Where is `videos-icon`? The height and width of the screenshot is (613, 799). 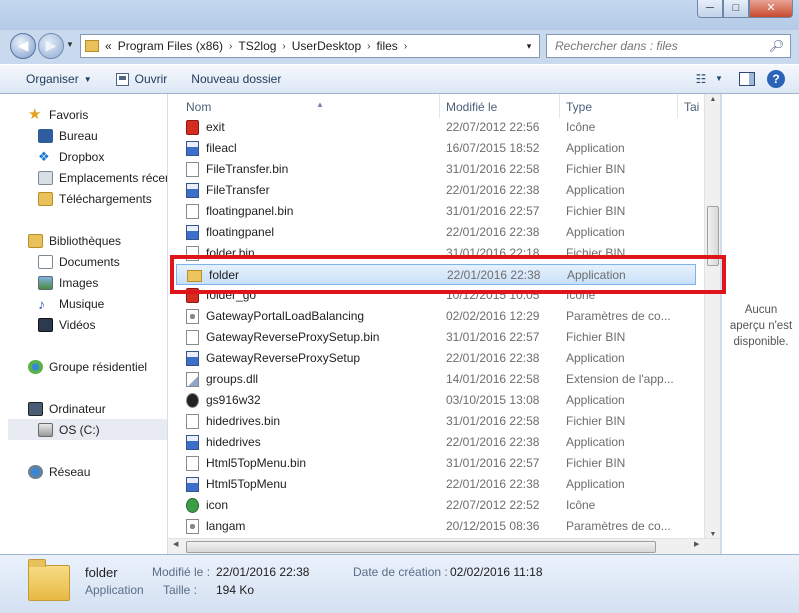
videos-icon is located at coordinates (45, 324).